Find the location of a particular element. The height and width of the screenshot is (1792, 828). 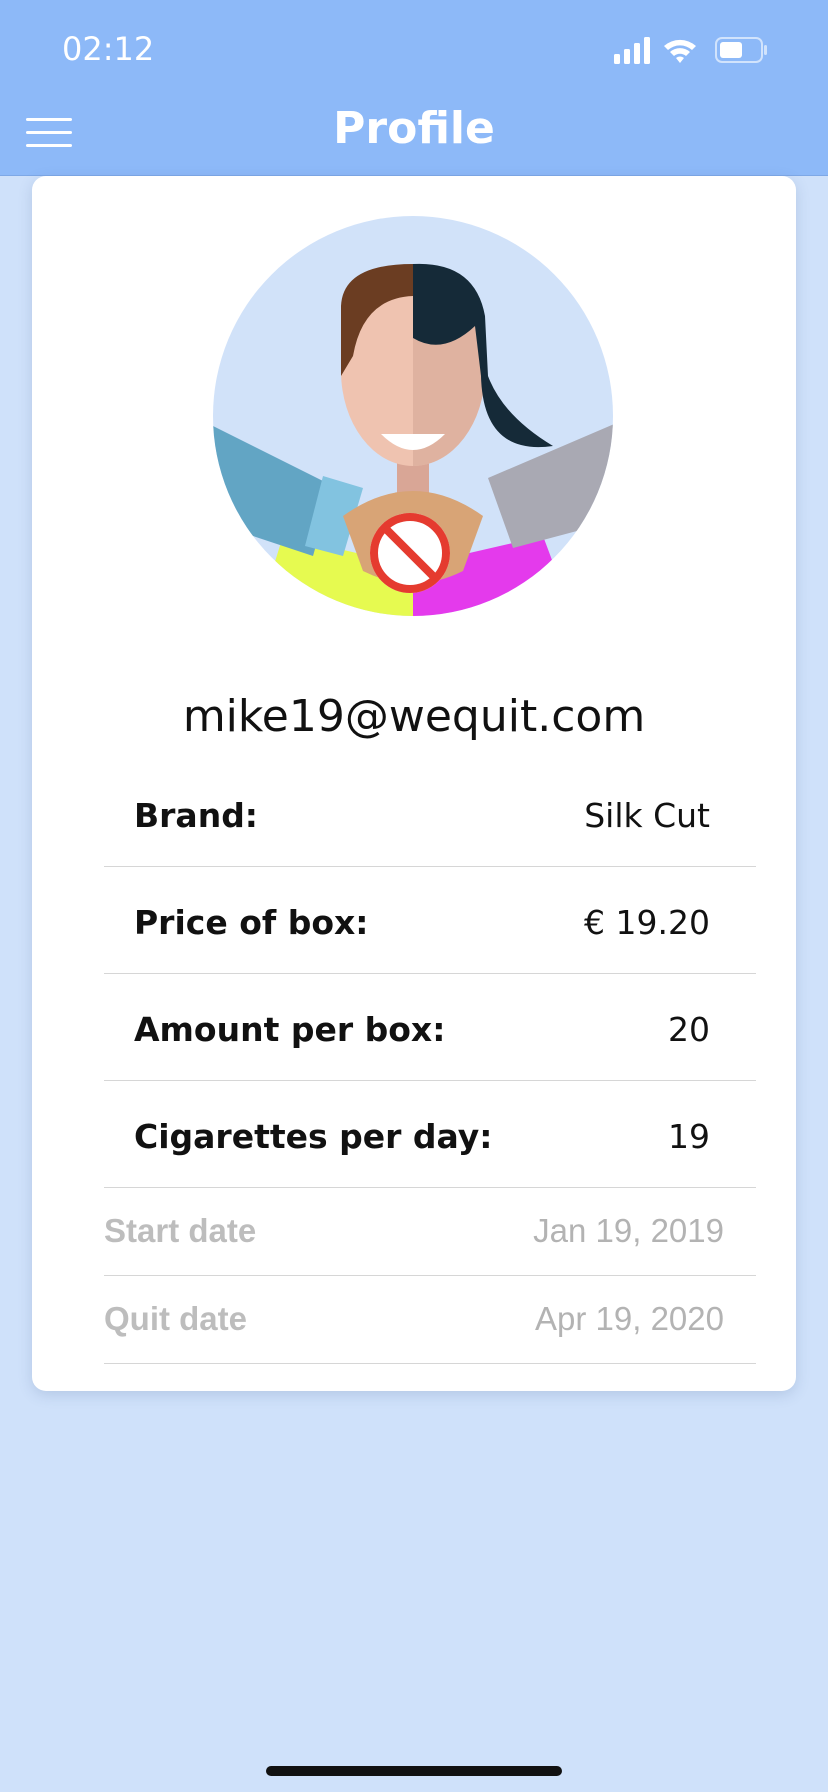

quit-date-field: Quit date Apr 19, 2020 is located at coordinates (430, 1320).